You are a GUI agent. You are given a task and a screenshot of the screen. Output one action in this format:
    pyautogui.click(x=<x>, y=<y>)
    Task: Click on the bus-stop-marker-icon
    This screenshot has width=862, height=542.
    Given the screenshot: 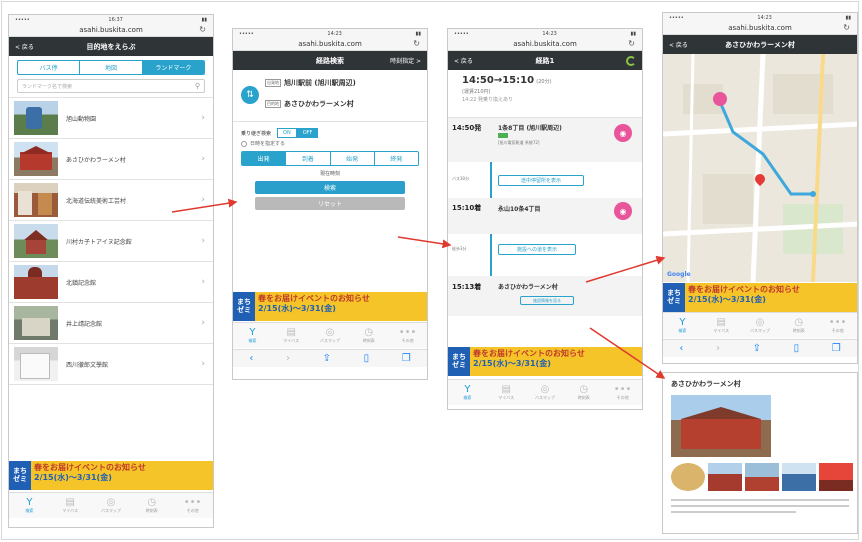 What is the action you would take?
    pyautogui.click(x=720, y=99)
    